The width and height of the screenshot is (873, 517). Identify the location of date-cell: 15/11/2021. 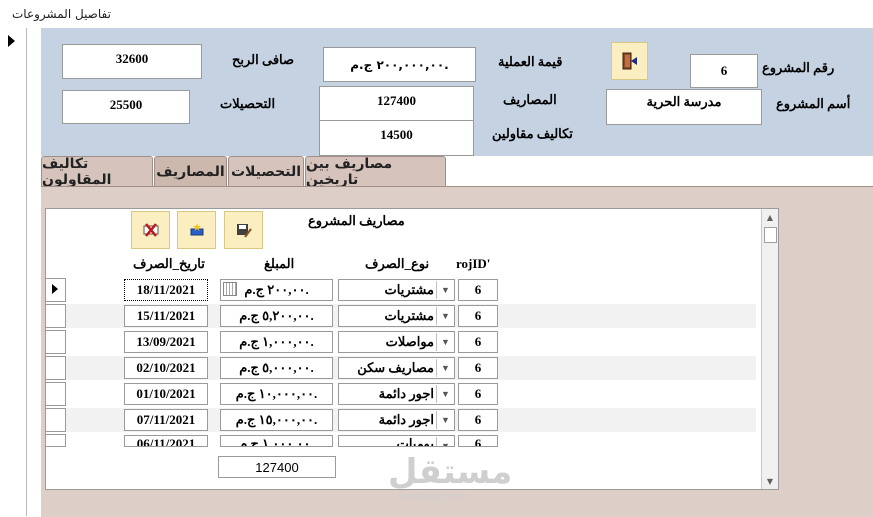
(166, 316).